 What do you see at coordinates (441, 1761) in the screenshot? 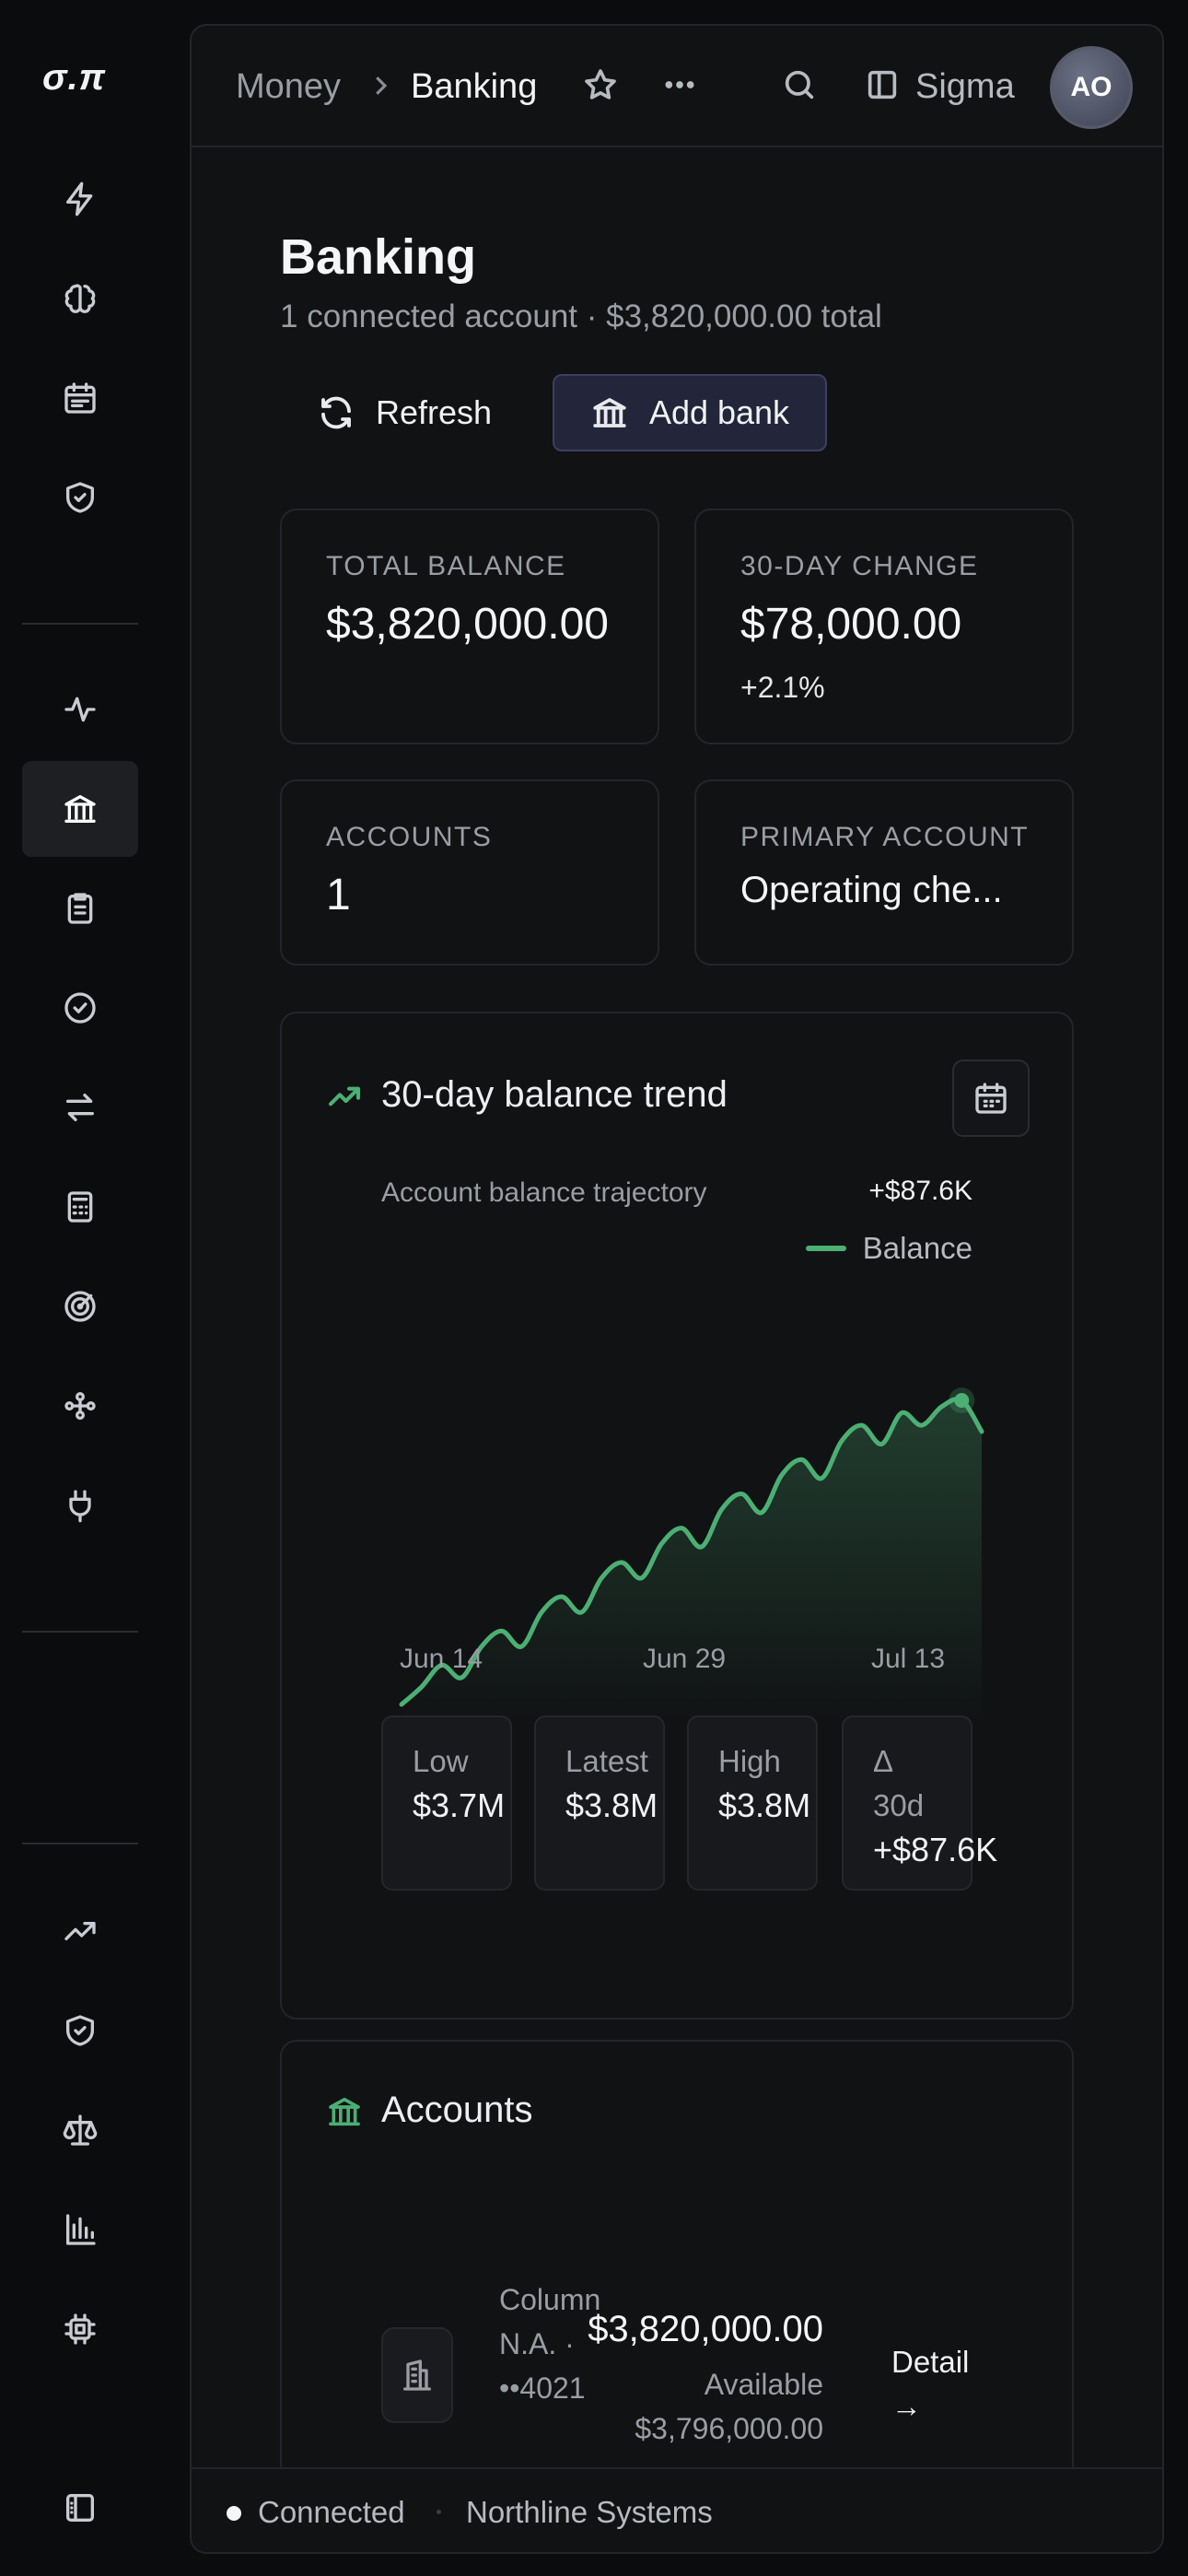
I see `stat-label: Low` at bounding box center [441, 1761].